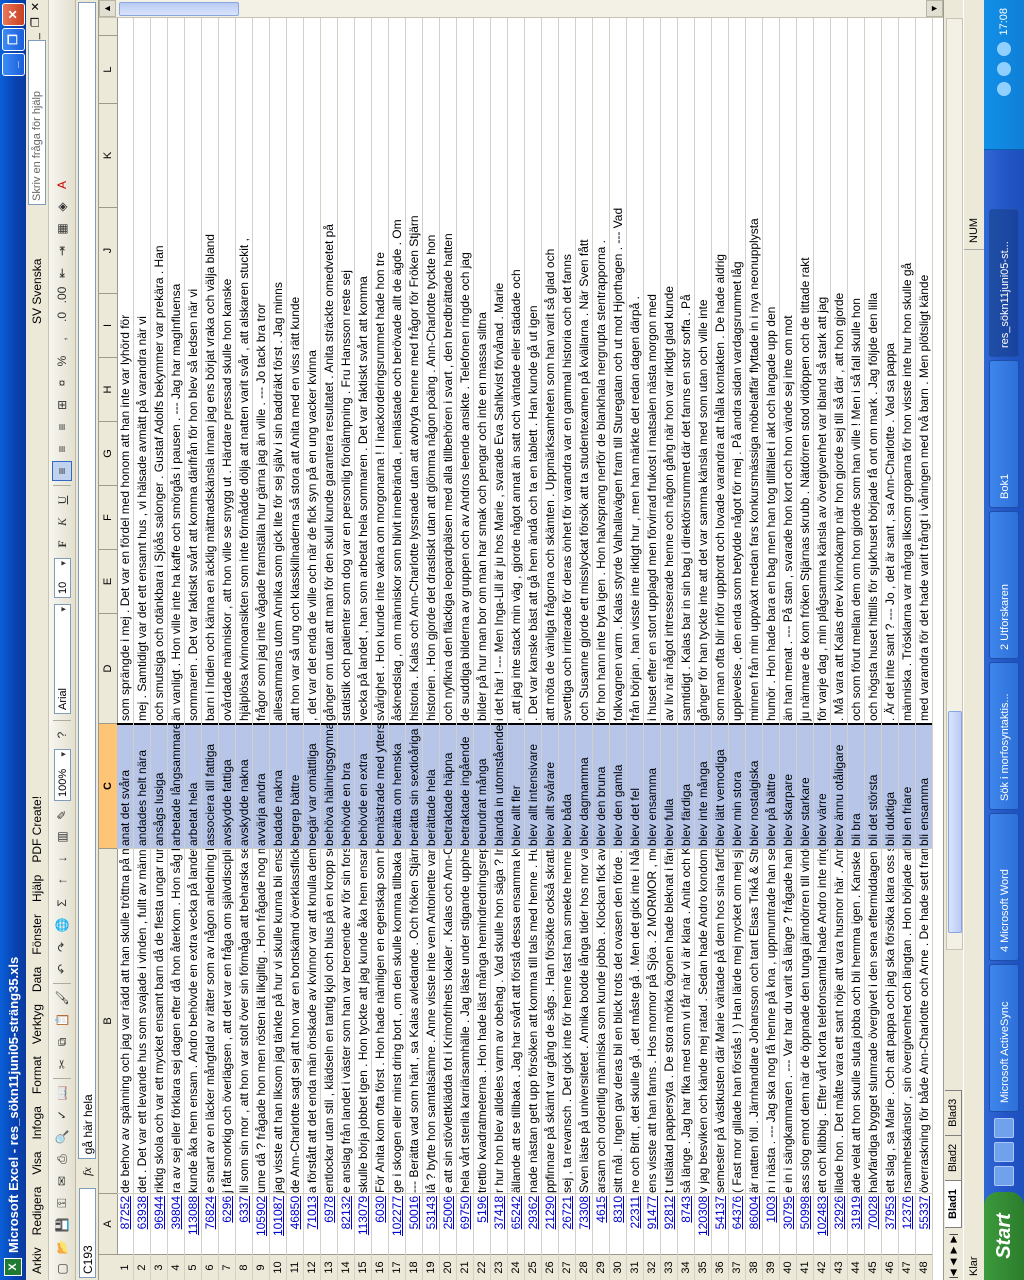 This screenshot has width=1024, height=1280. Describe the element at coordinates (1004, 68) in the screenshot. I see `tray-sync-icon` at that location.